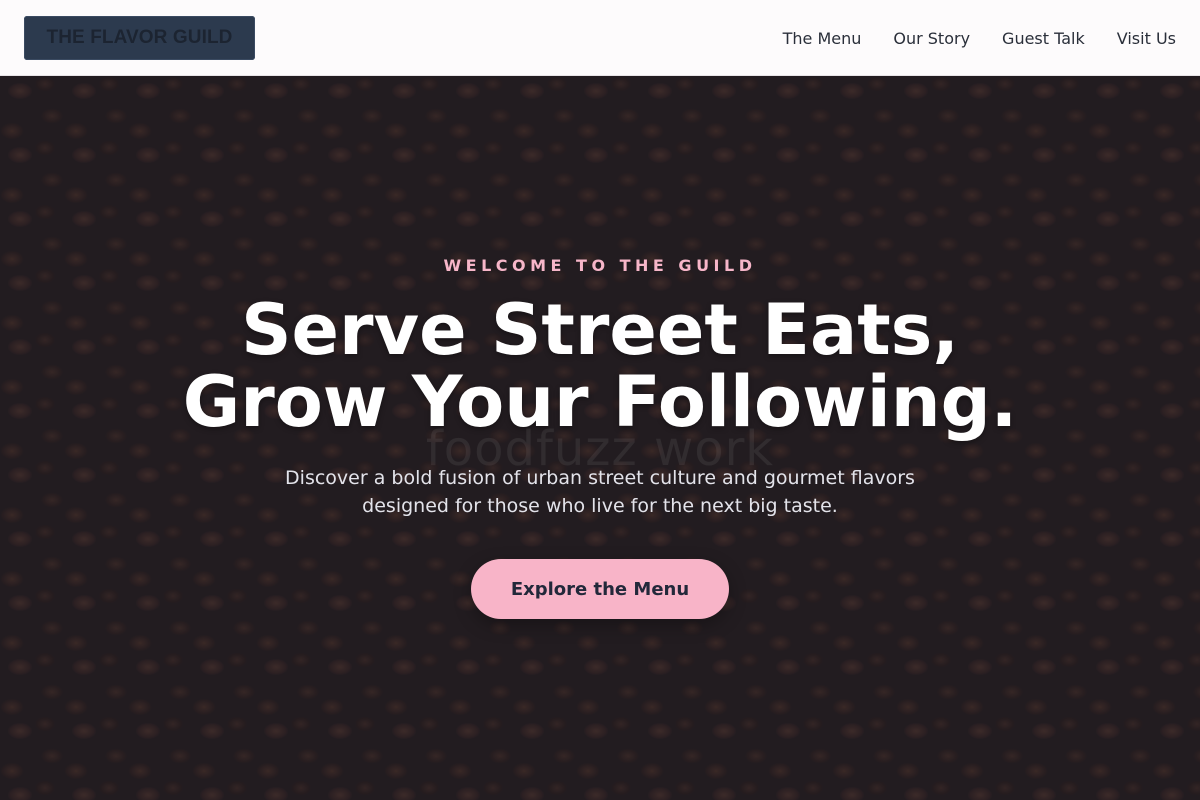  Describe the element at coordinates (600, 330) in the screenshot. I see `hero-headline-line-1: Serve Street Eats,` at that location.